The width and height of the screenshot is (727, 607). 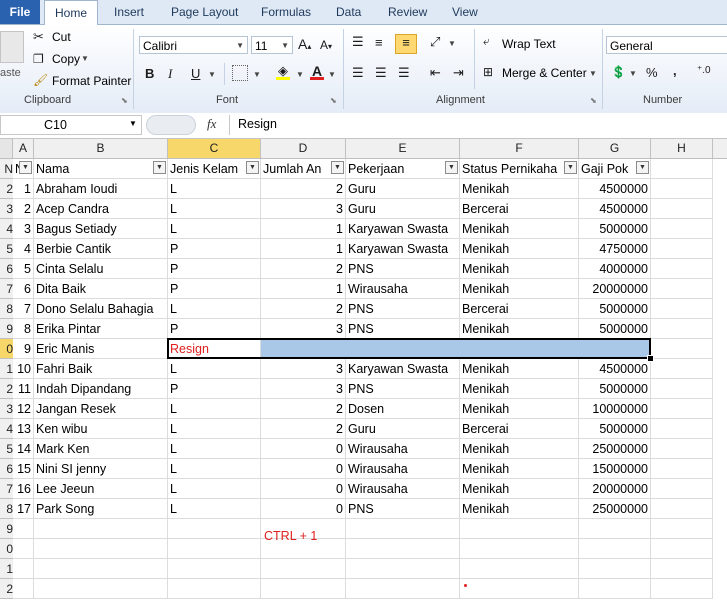 I want to click on borders-dropdown-icon: ▼, so click(x=257, y=74).